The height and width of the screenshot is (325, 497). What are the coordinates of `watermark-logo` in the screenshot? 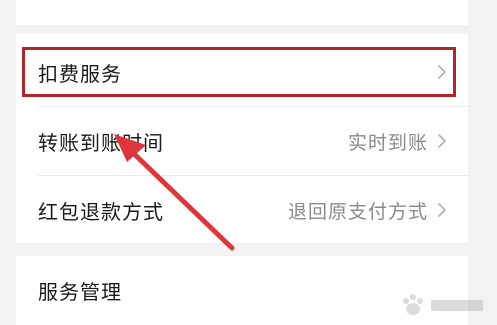 It's located at (443, 304).